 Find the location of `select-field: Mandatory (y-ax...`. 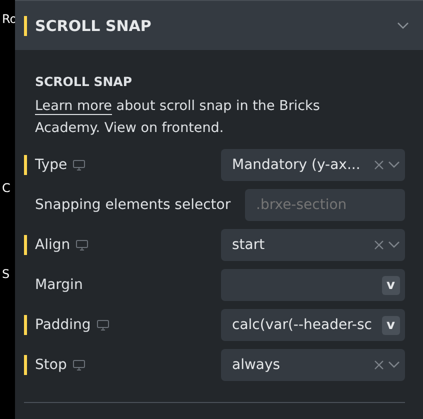

select-field: Mandatory (y-ax... is located at coordinates (313, 165).